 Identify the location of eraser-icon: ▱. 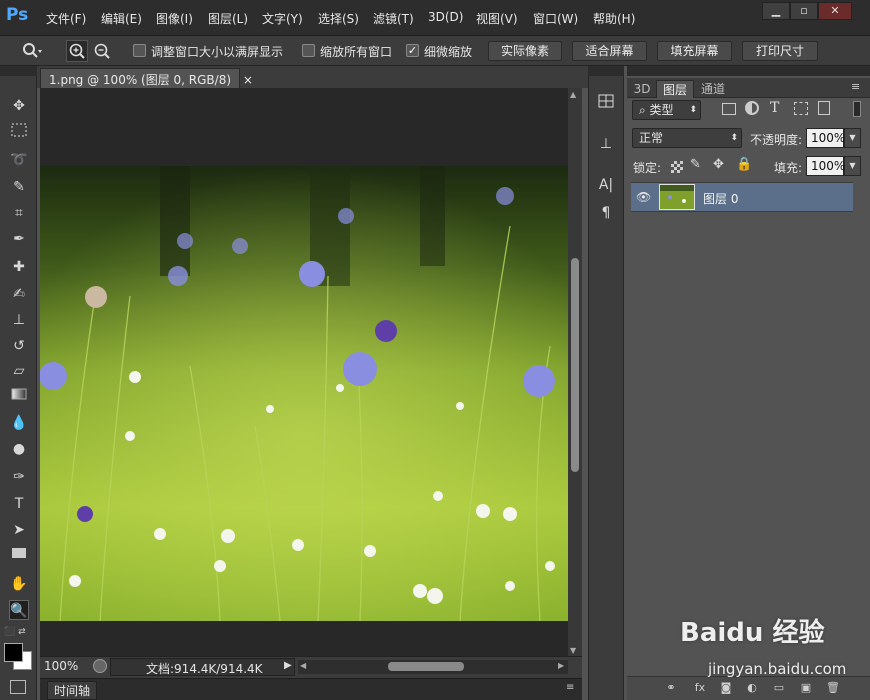
(19, 371).